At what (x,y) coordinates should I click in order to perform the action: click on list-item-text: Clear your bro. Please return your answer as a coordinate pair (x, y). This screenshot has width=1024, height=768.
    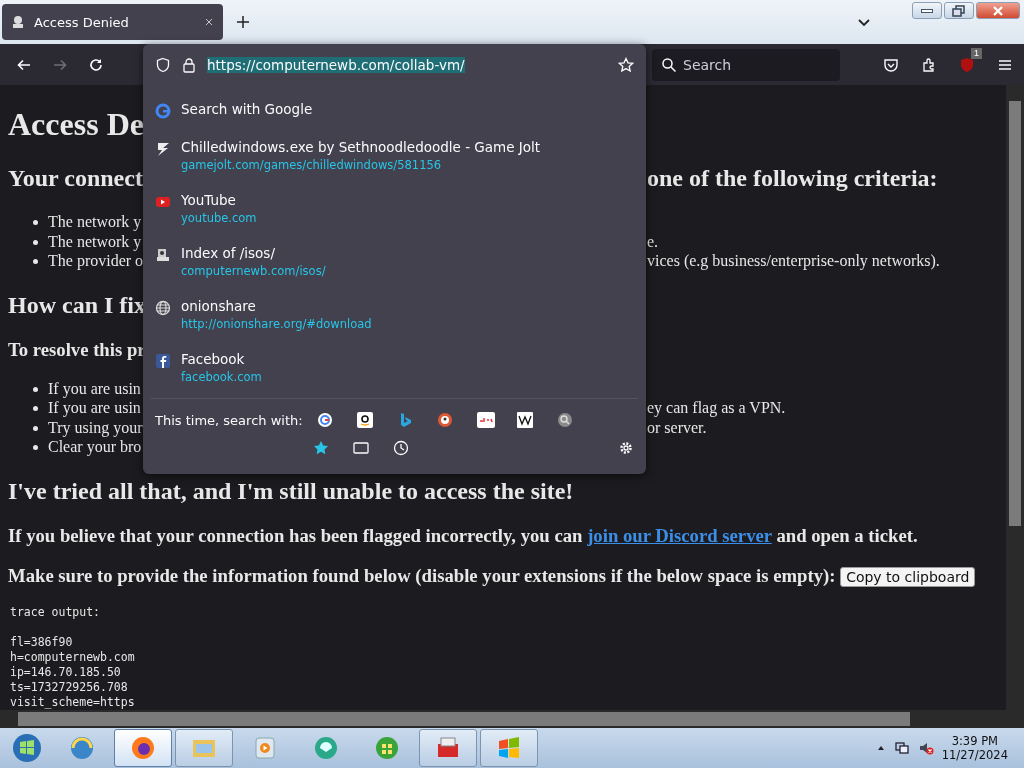
    Looking at the image, I should click on (95, 447).